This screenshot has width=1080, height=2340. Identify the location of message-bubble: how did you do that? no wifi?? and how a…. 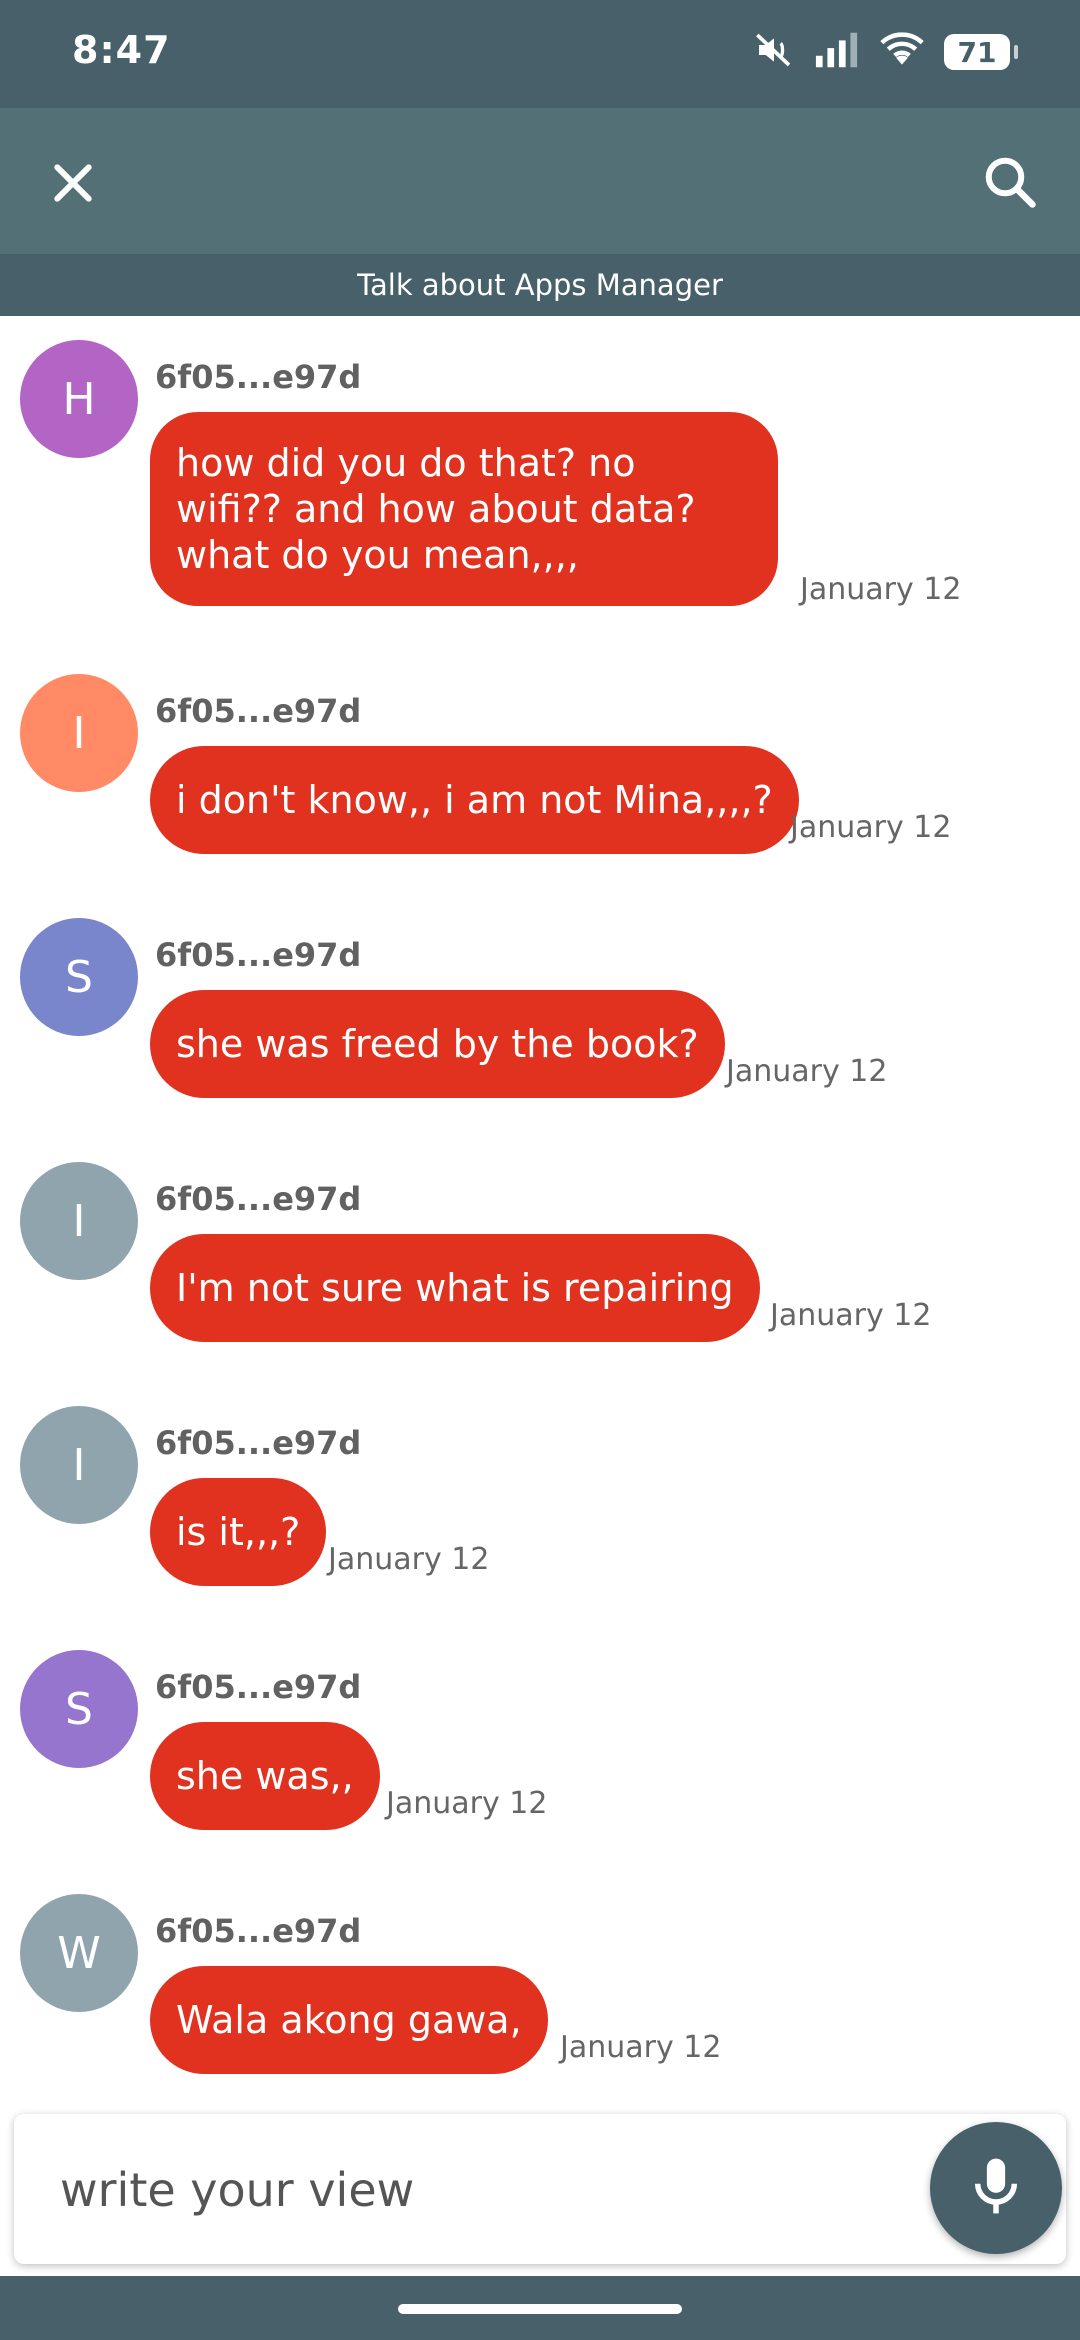
(464, 509).